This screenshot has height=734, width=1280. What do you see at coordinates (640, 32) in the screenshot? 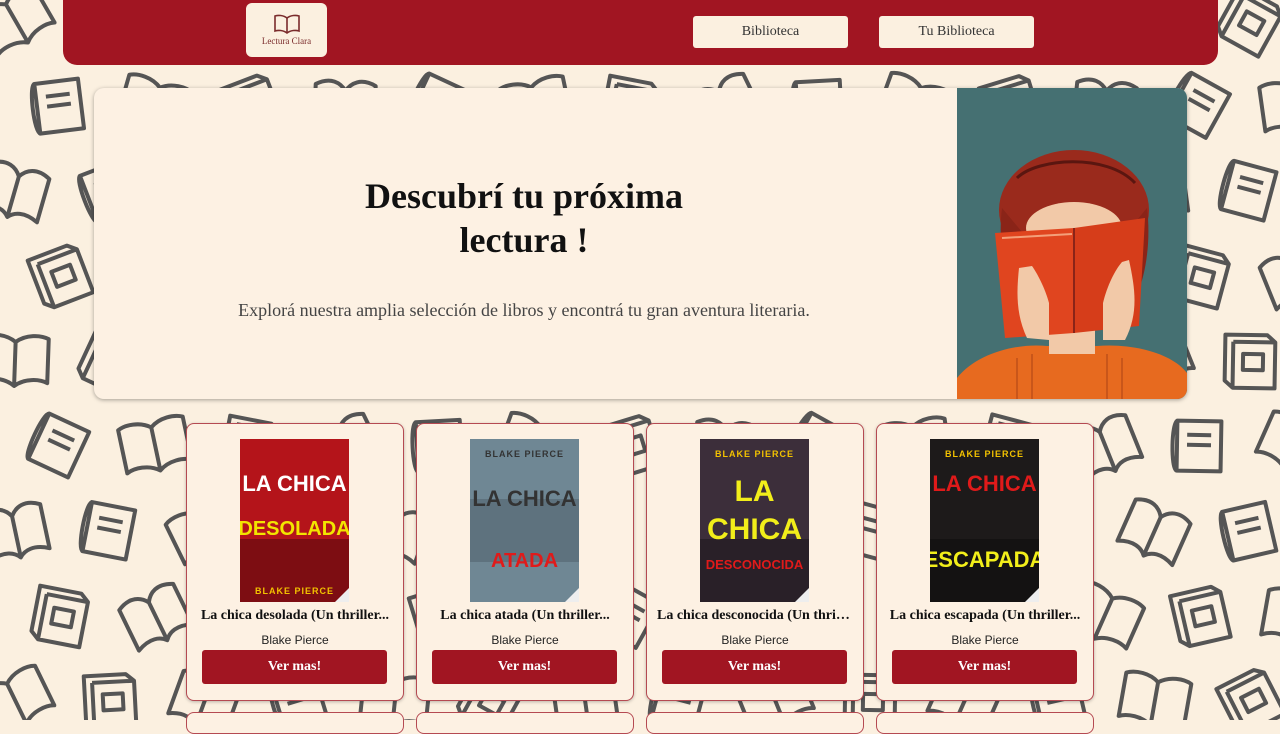
I see `top-navbar: Lectura Clara Biblioteca Tu Biblioteca` at bounding box center [640, 32].